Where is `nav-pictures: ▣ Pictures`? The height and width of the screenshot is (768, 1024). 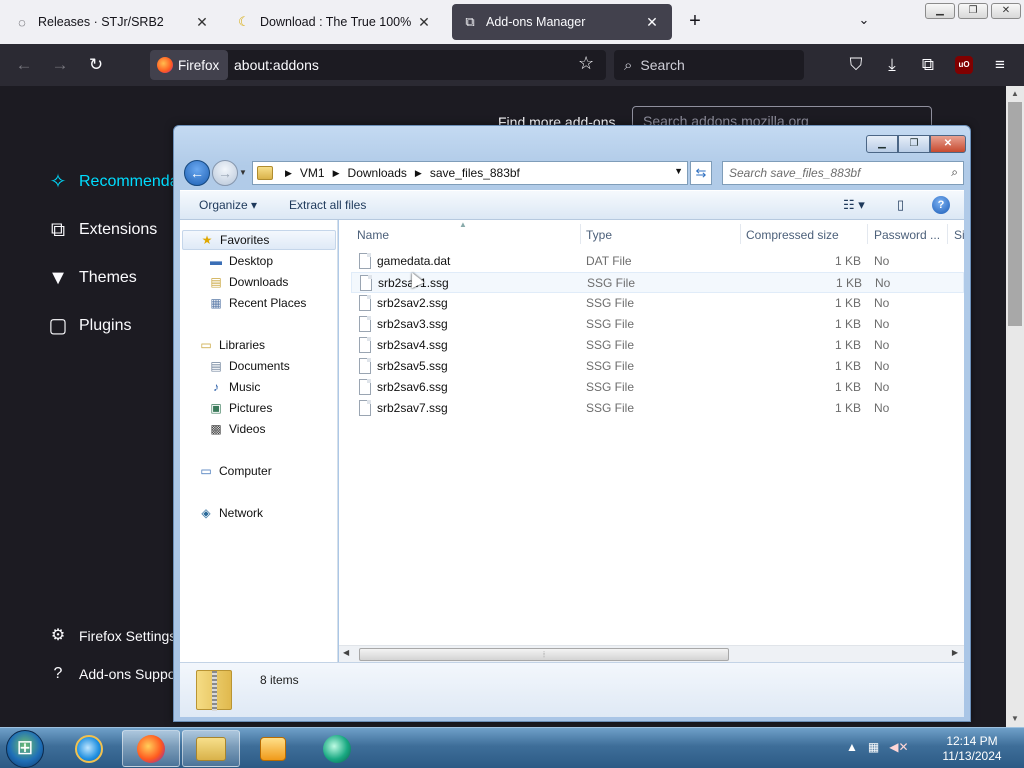 nav-pictures: ▣ Pictures is located at coordinates (240, 408).